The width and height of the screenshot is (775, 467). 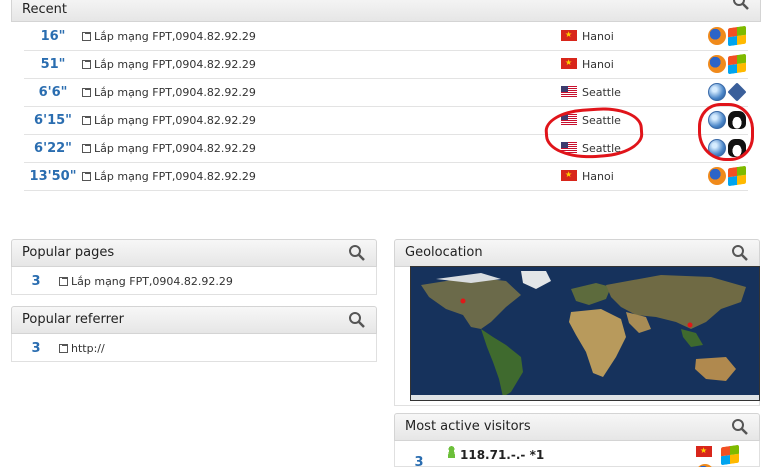 I want to click on geolocation-header: Geolocation, so click(x=577, y=253).